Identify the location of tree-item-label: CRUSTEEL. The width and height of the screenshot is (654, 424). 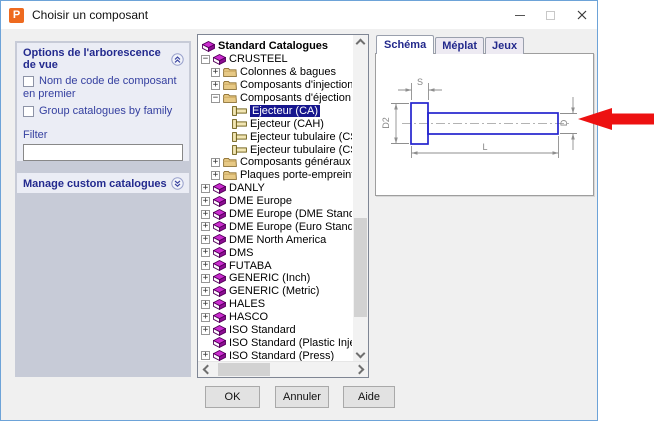
(258, 59).